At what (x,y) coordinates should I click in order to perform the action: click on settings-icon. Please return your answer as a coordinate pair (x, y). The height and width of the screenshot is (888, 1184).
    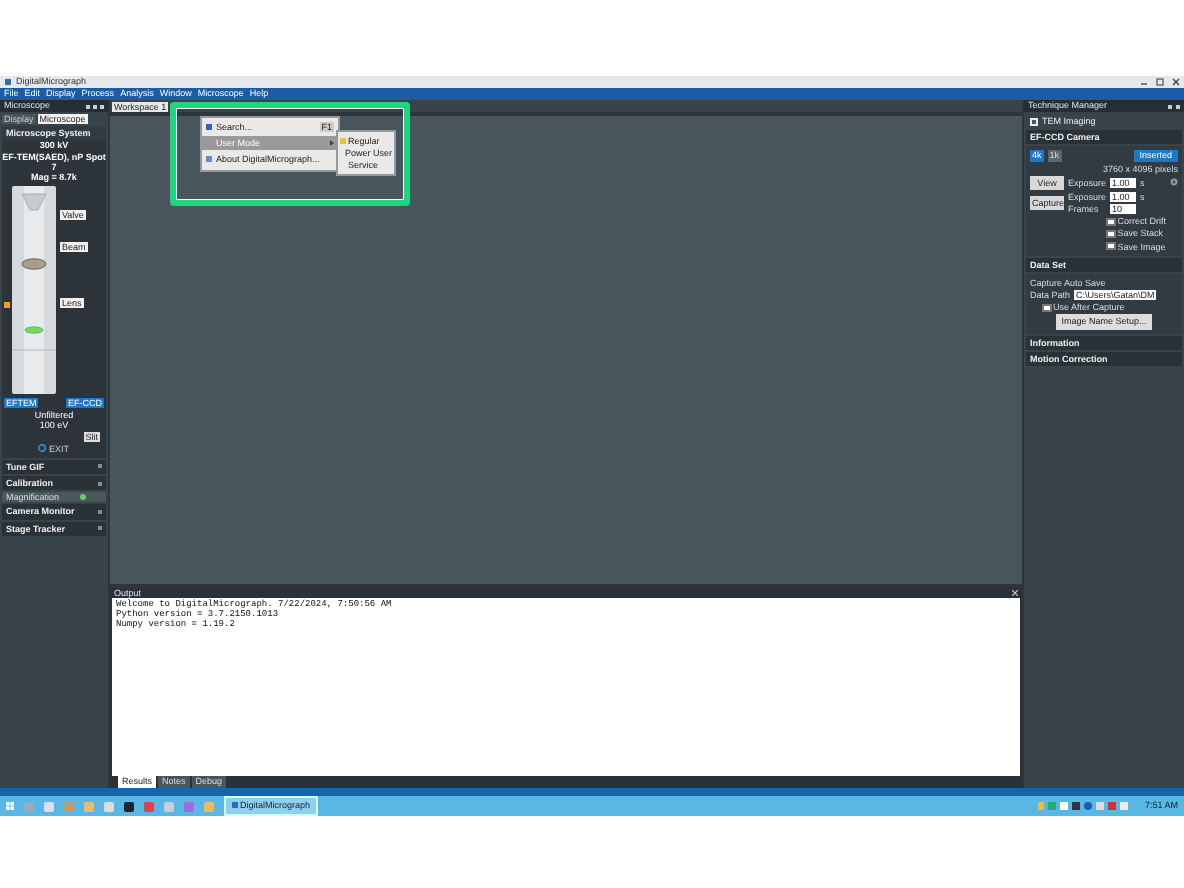
    Looking at the image, I should click on (1174, 182).